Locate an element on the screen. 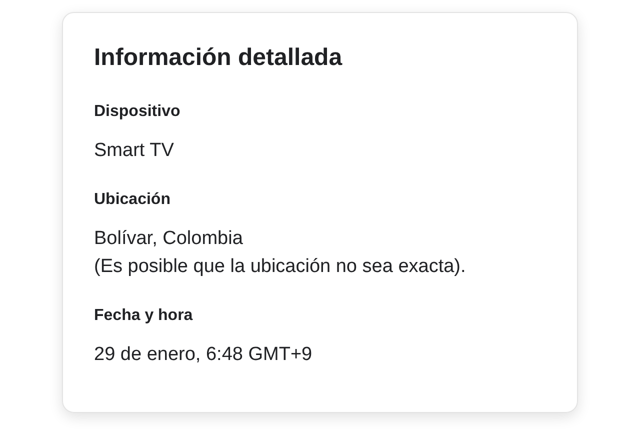  field-label: Dispositivo is located at coordinates (138, 112).